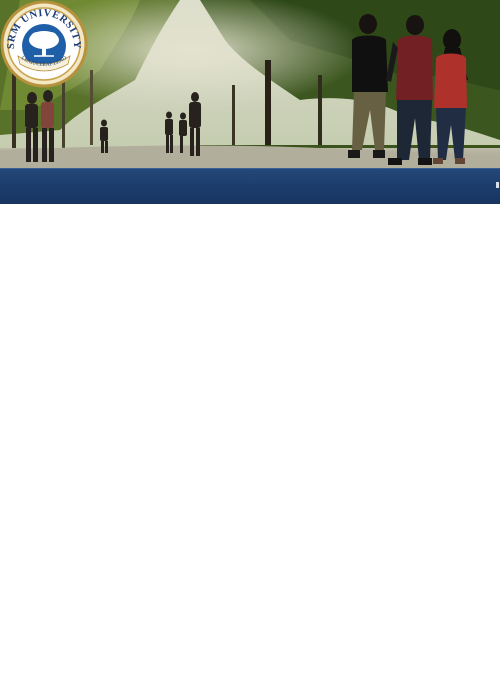 The width and height of the screenshot is (500, 700). I want to click on university-logo: SRM UNIVERSITY LEARN.LEAP.LEAD, so click(44, 44).